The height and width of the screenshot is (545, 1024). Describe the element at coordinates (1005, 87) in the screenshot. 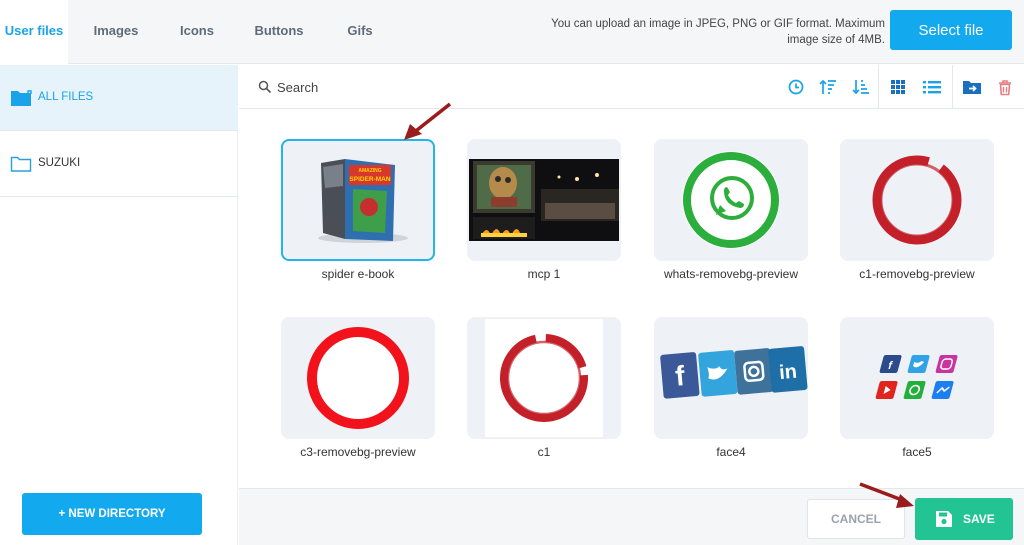

I see `trash-icon` at that location.